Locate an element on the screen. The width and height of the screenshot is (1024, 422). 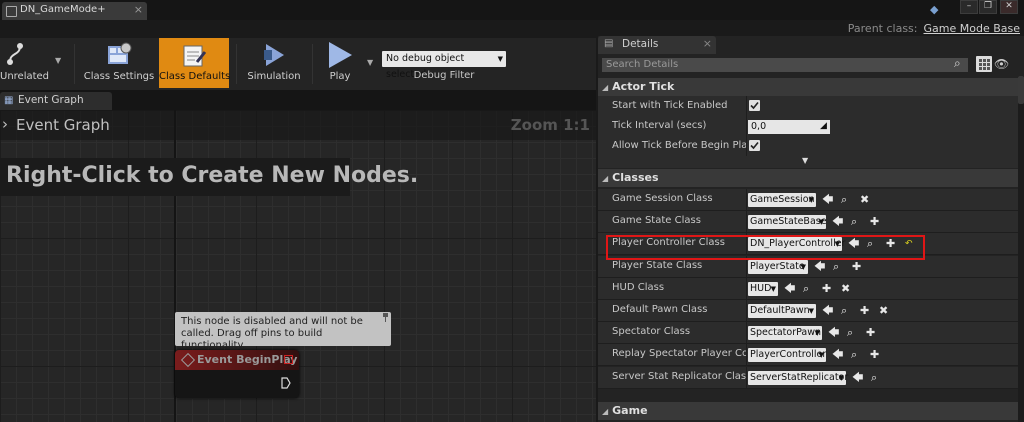
create-nodes-hint-text: Right-Click to Create New Nodes. is located at coordinates (212, 175).